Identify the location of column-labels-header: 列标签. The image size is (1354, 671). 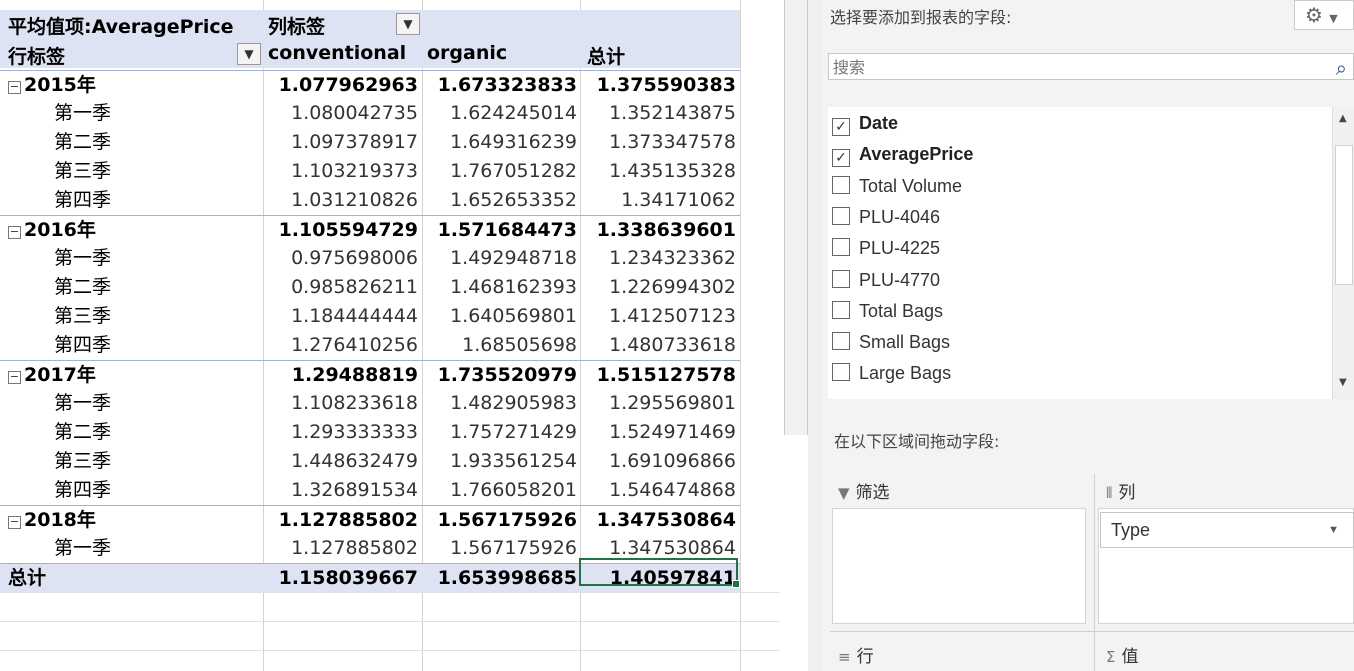
(296, 25).